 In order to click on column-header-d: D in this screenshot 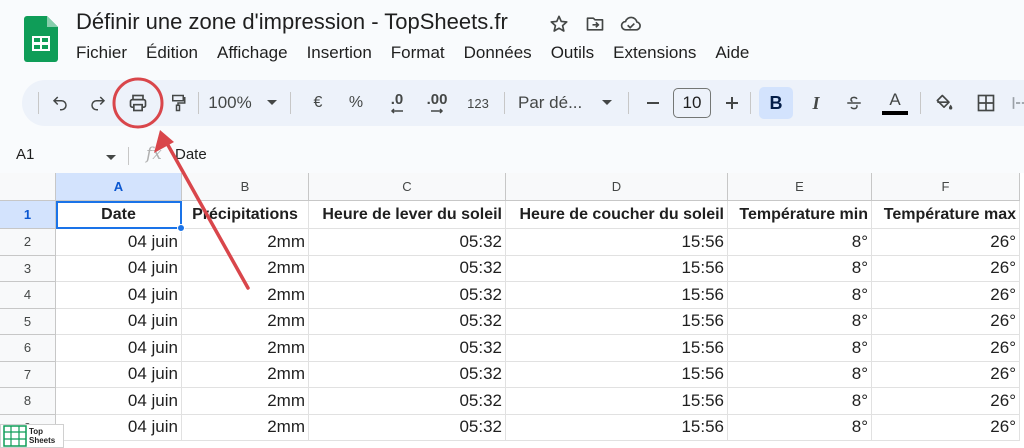, I will do `click(617, 187)`.